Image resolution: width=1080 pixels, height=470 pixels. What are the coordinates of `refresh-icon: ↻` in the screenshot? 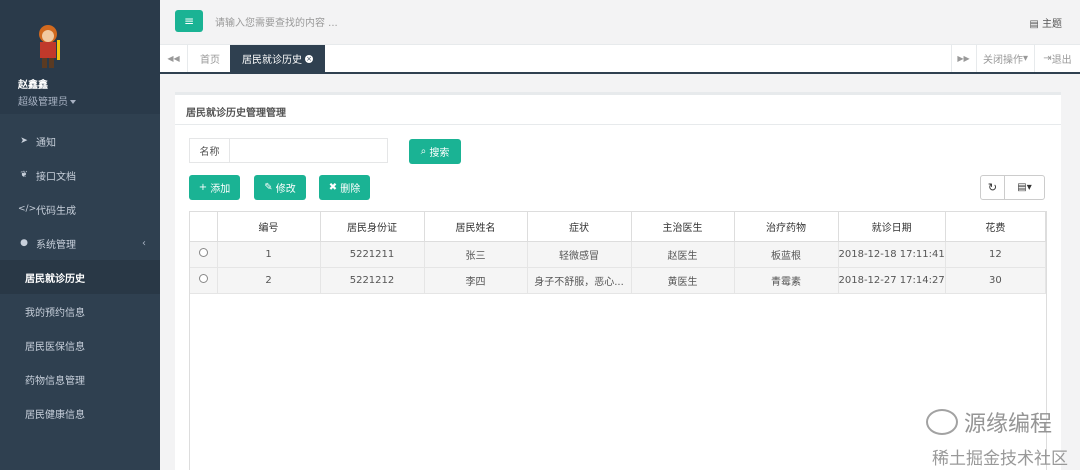 It's located at (992, 187).